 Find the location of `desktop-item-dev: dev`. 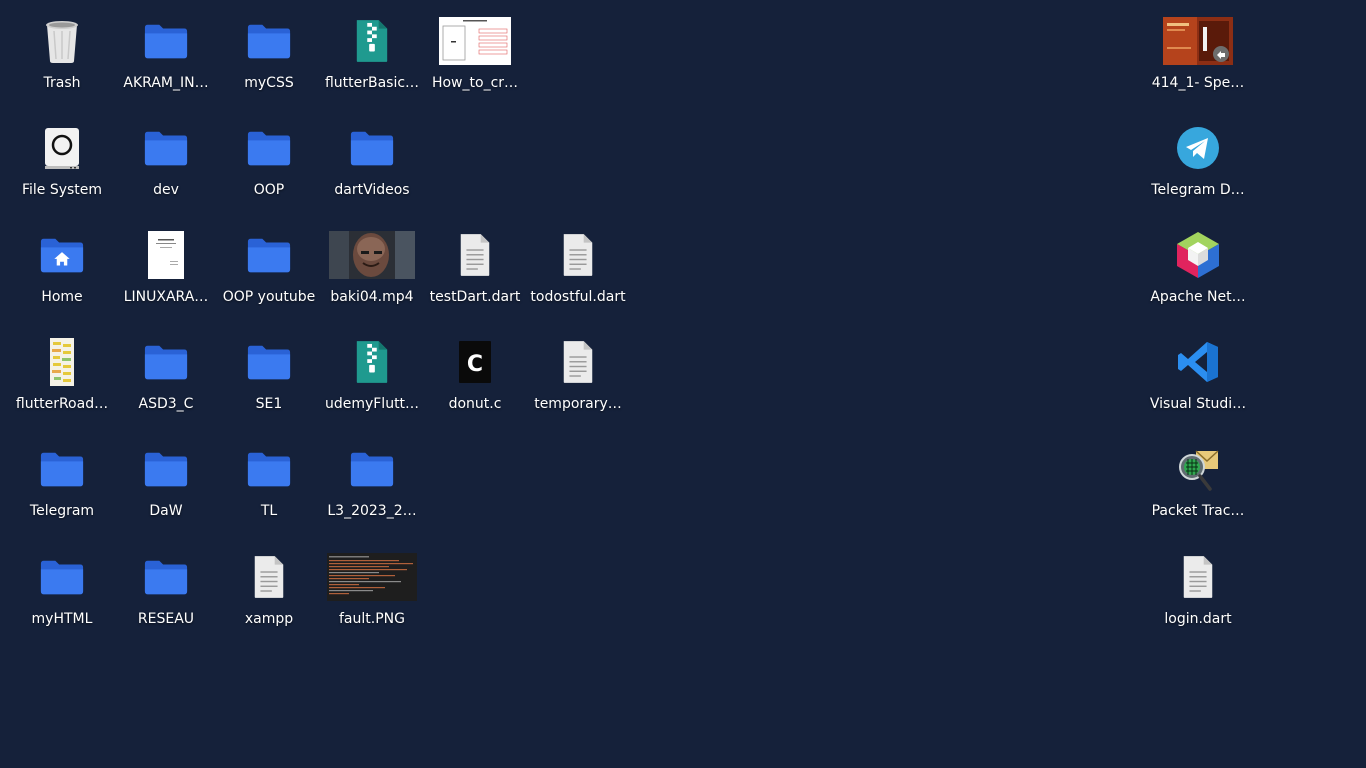

desktop-item-dev: dev is located at coordinates (166, 160).